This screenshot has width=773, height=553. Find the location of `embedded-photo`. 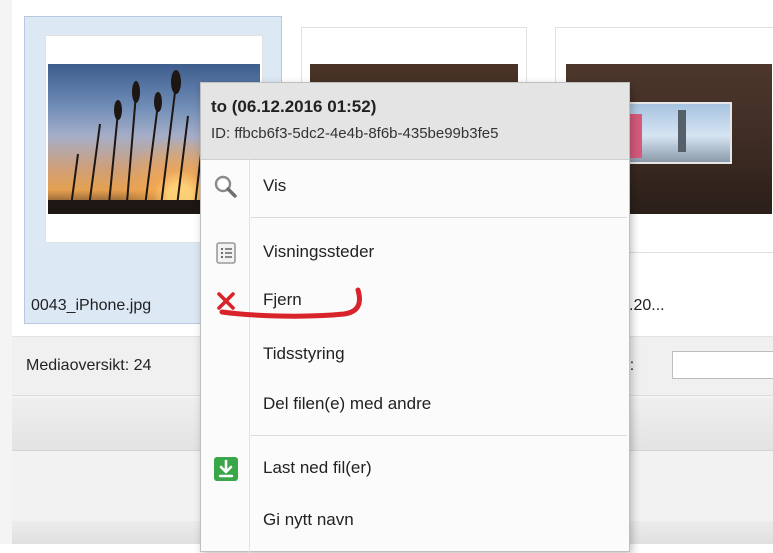

embedded-photo is located at coordinates (673, 133).